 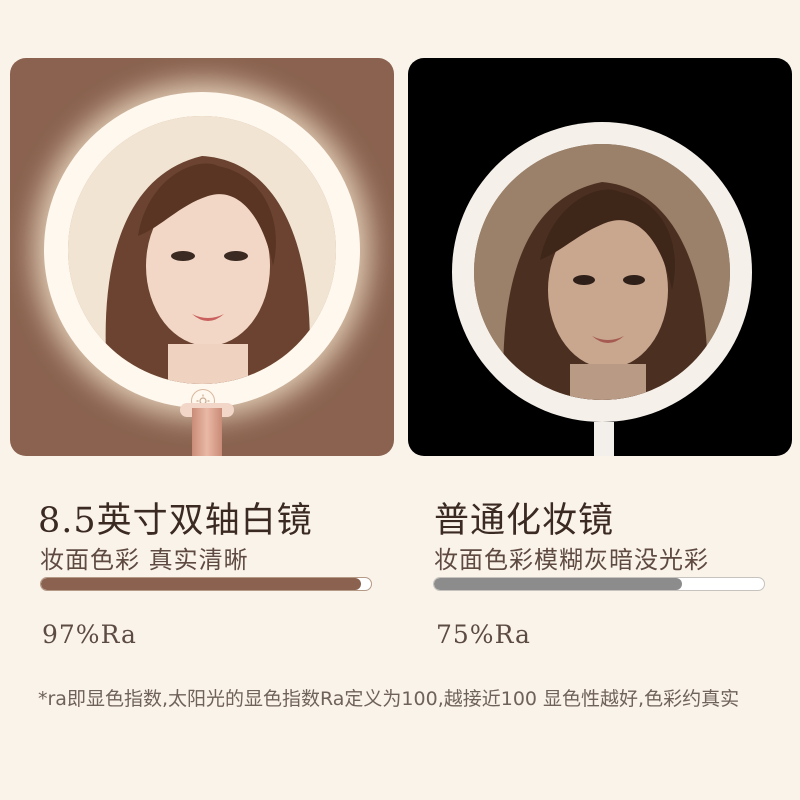 I want to click on led-mirror-ra-bar, so click(x=206, y=584).